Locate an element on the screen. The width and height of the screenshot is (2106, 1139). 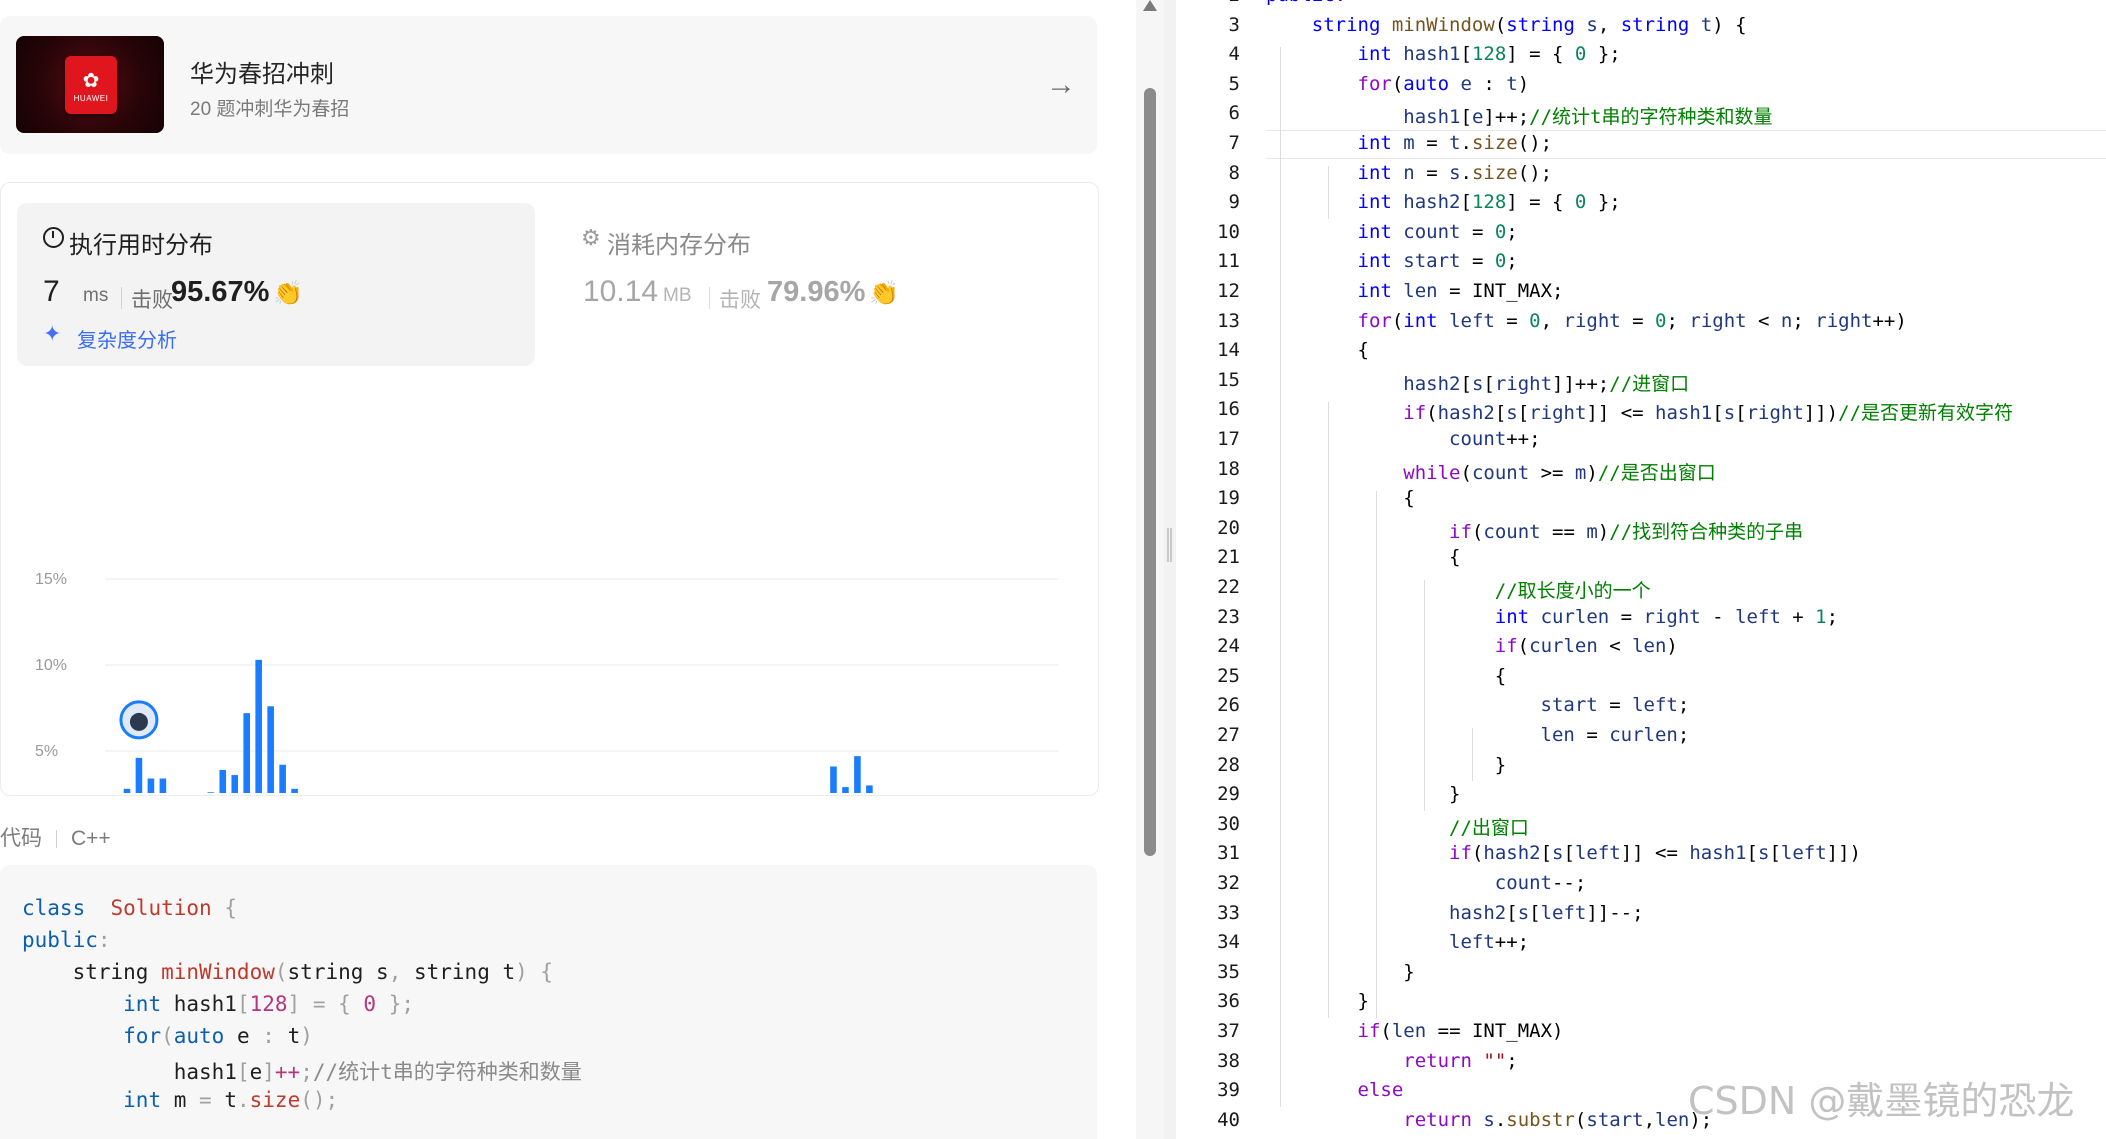
editor-code-line: count--; is located at coordinates (1426, 883).